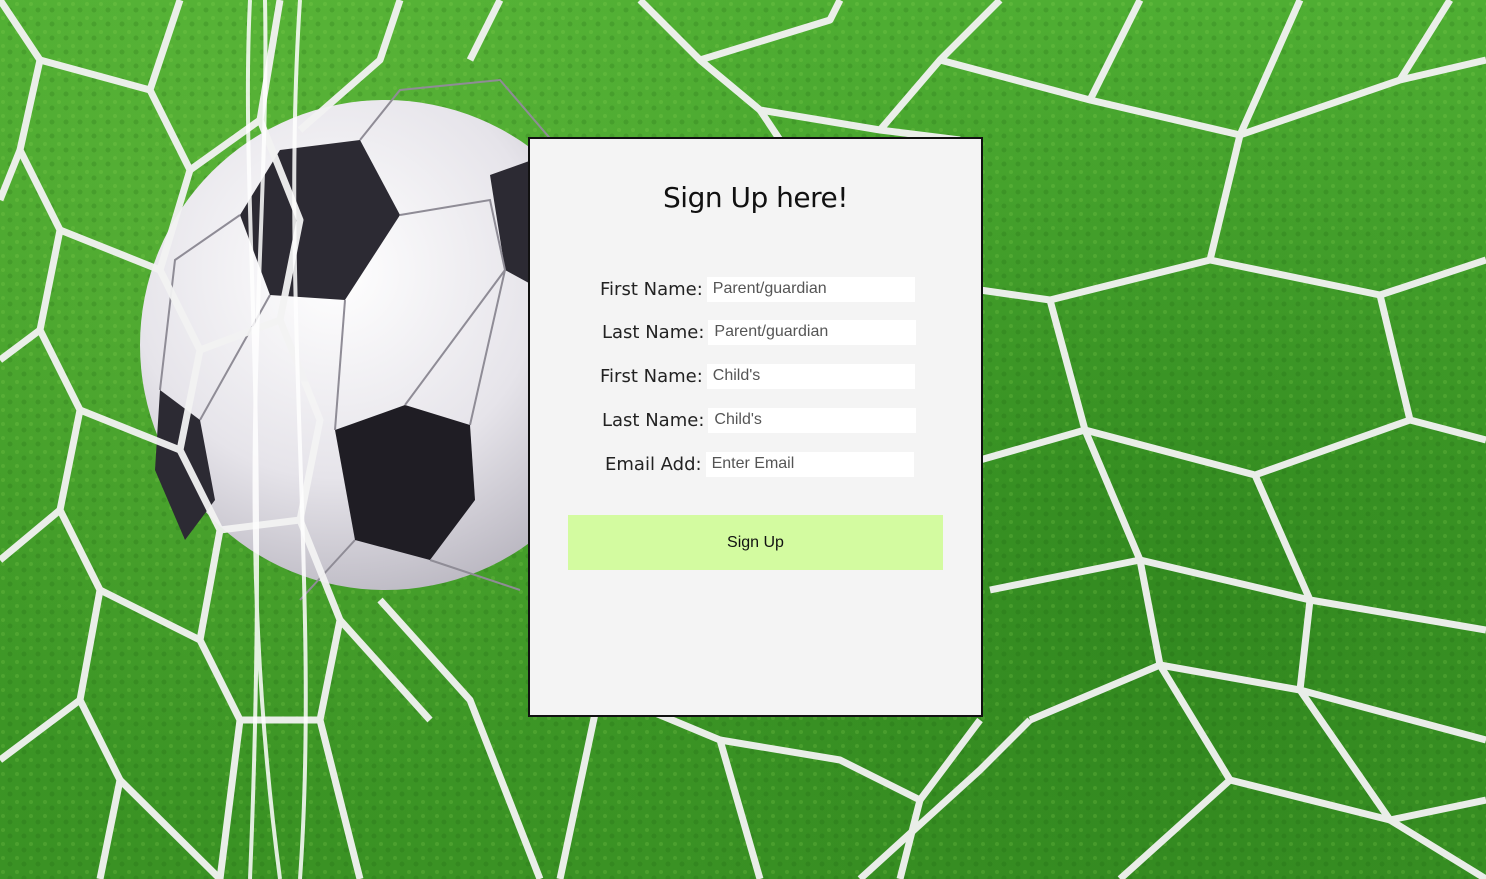 The image size is (1486, 879). Describe the element at coordinates (653, 420) in the screenshot. I see `child-last-name-label: Last Name:` at that location.